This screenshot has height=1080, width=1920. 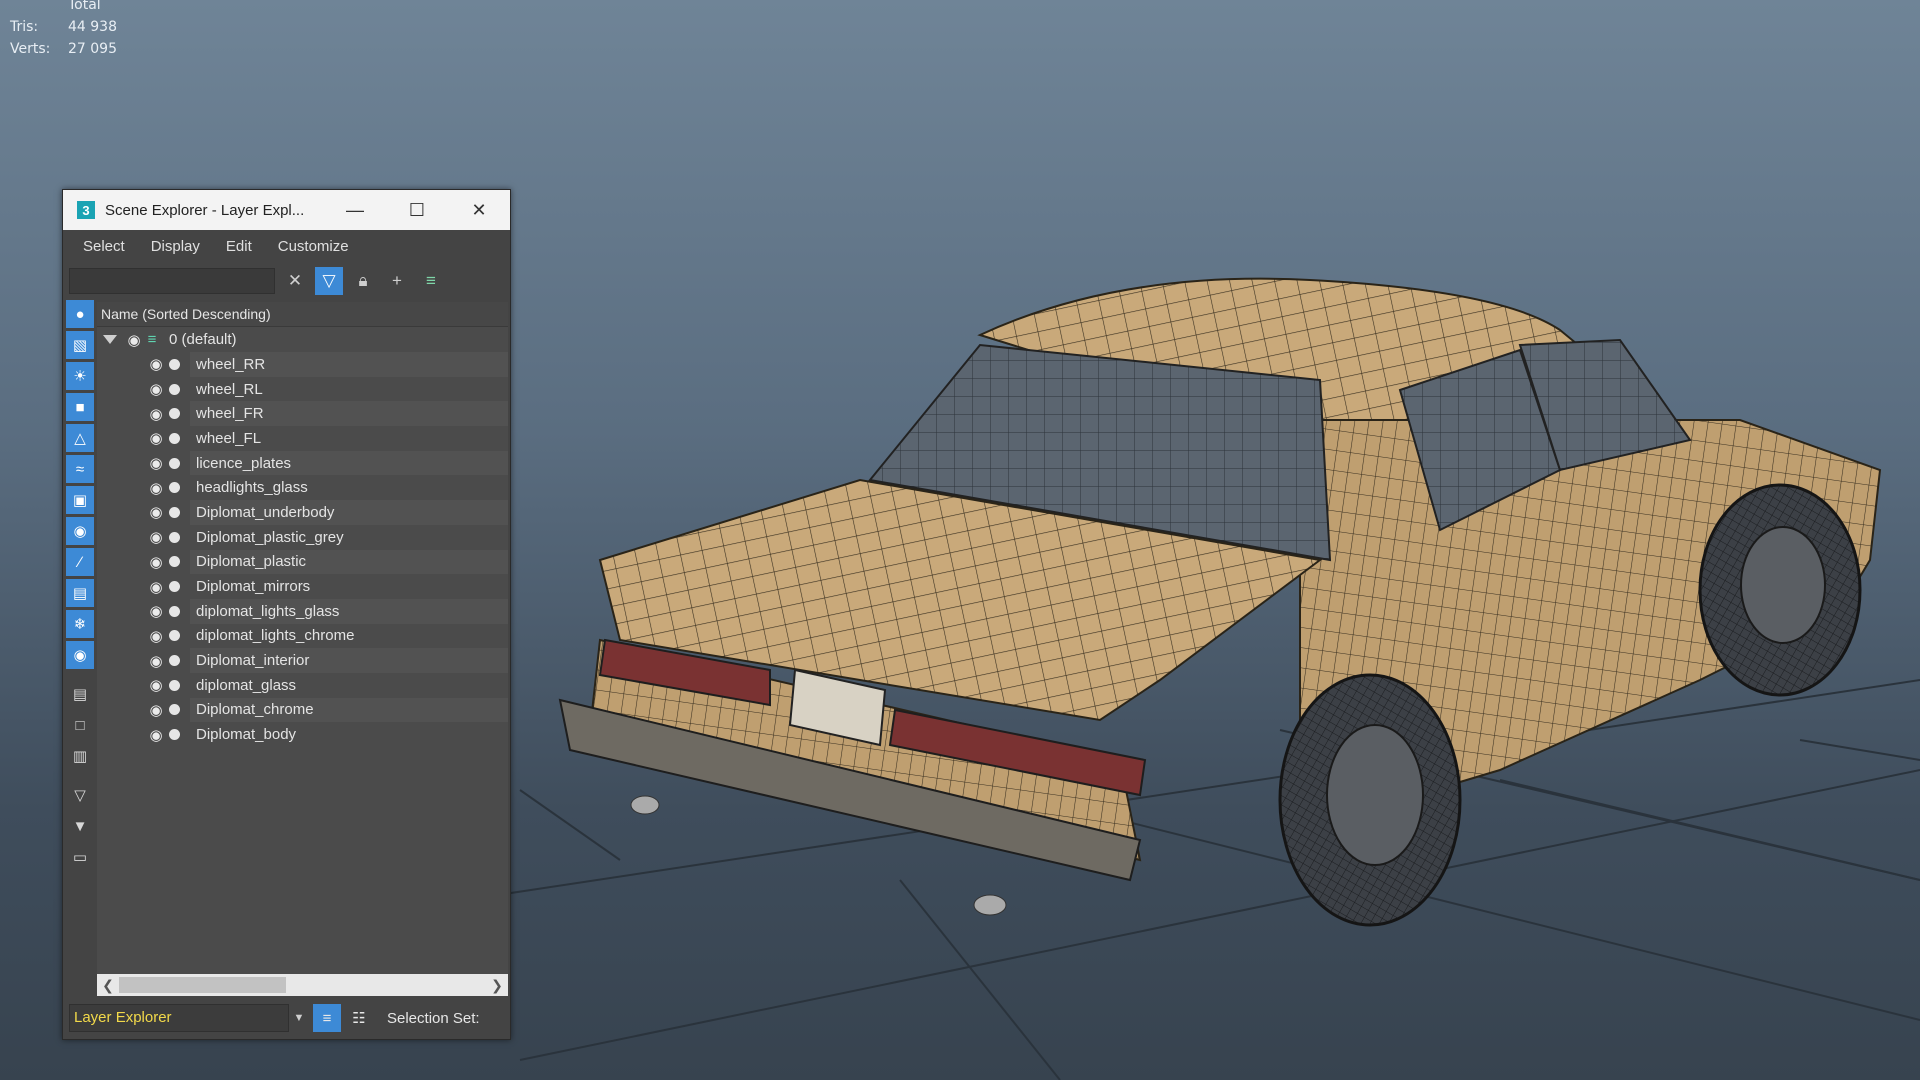 I want to click on groups-filter-icon: ▣, so click(x=80, y=500).